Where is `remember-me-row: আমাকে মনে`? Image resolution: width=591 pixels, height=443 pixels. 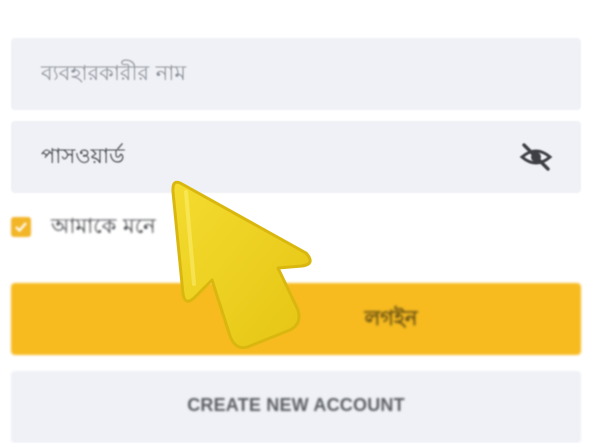
remember-me-row: আমাকে মনে is located at coordinates (83, 227).